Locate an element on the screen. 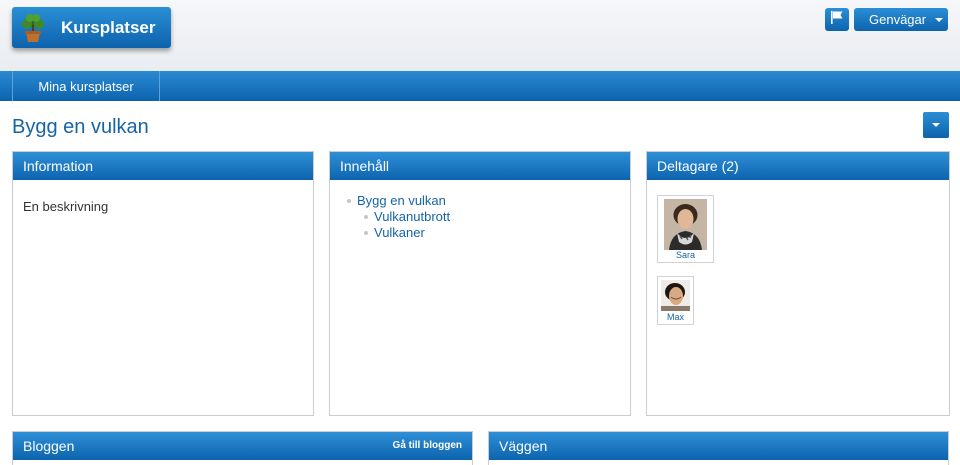 This screenshot has width=960, height=465. shortcuts-label: Genvägar is located at coordinates (898, 19).